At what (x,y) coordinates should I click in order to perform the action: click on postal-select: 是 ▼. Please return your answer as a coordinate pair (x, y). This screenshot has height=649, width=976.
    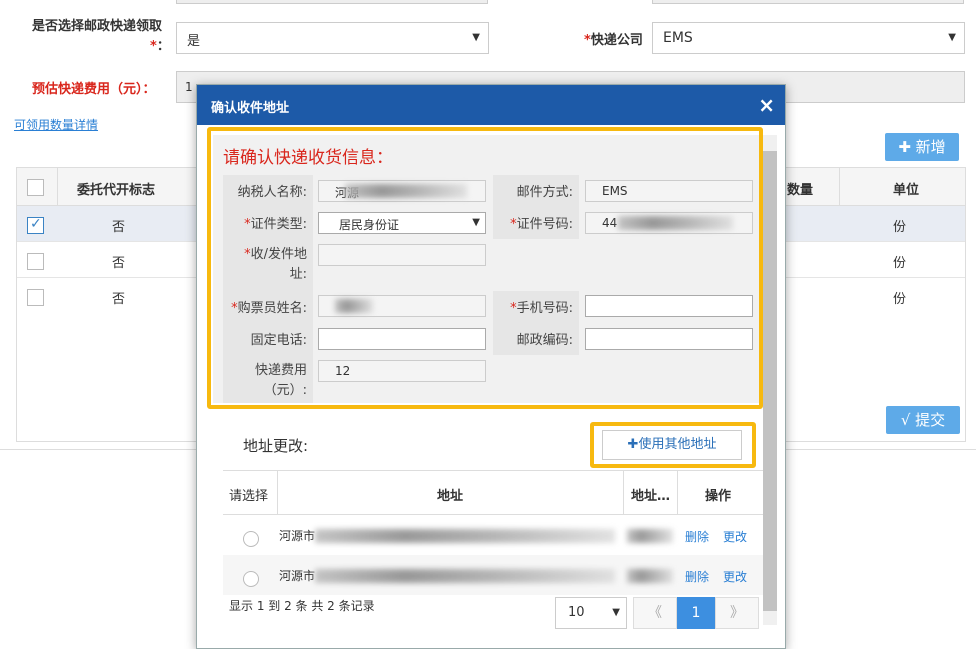
    Looking at the image, I should click on (332, 38).